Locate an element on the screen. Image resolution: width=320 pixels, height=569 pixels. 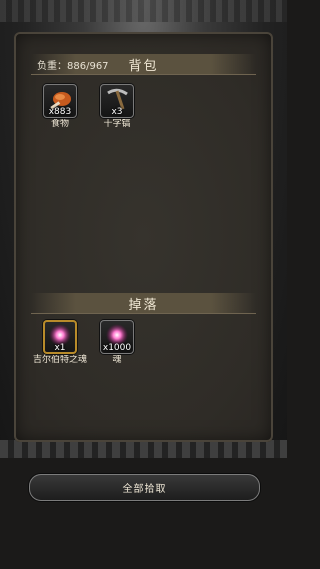
item-slot: x1 is located at coordinates (60, 337).